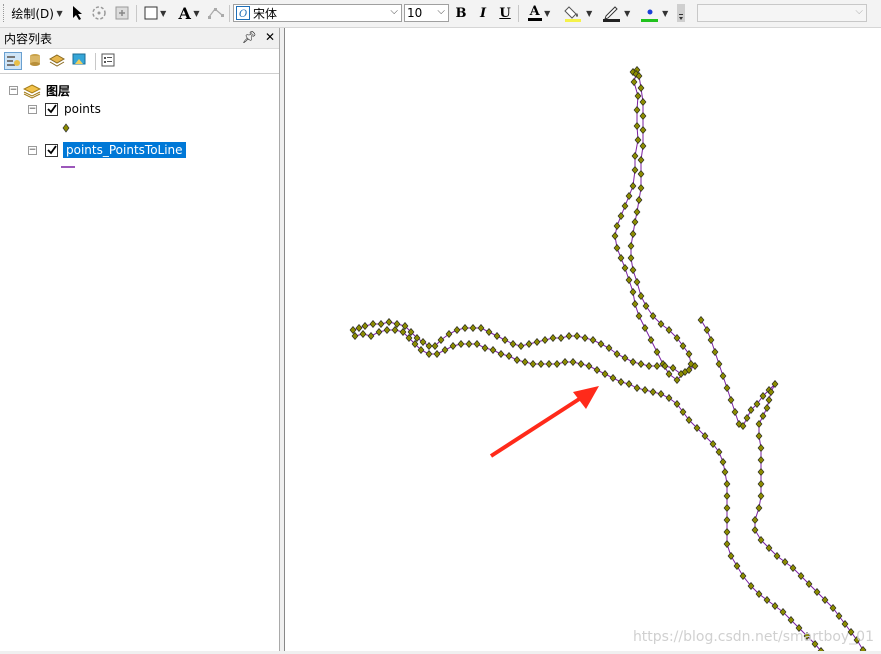 This screenshot has height=654, width=881. Describe the element at coordinates (155, 13) in the screenshot. I see `rectangle-tool-button: ▼` at that location.